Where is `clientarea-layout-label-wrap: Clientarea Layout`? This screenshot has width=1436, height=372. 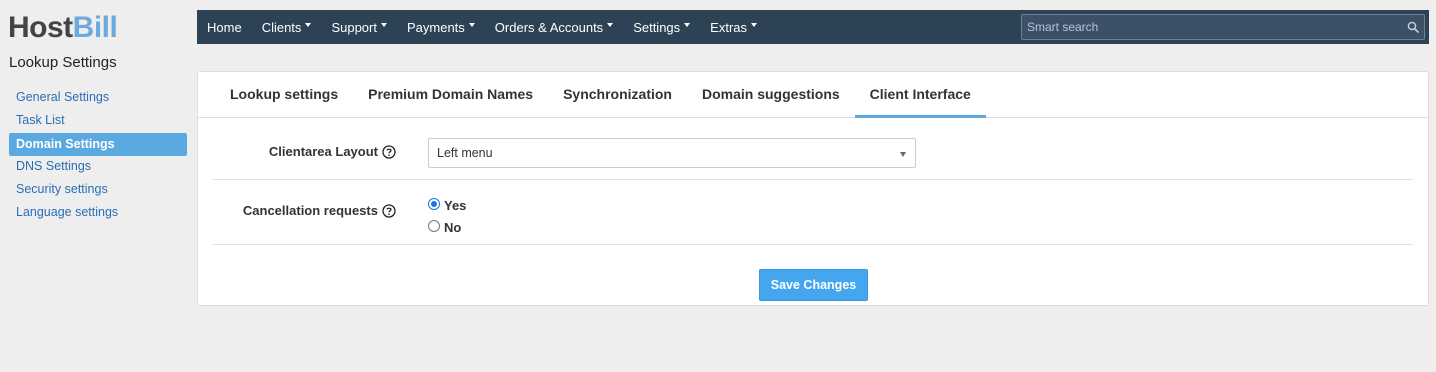 clientarea-layout-label-wrap: Clientarea Layout is located at coordinates (332, 151).